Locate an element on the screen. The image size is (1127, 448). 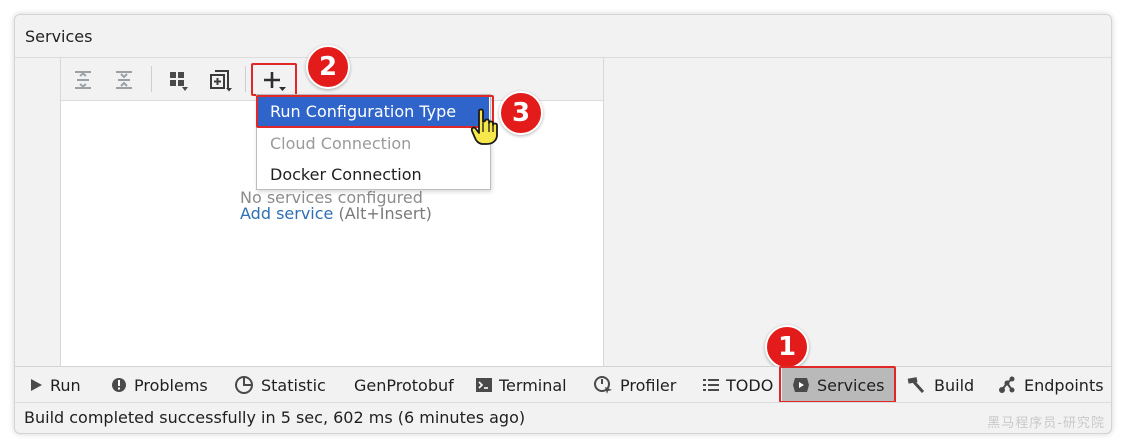
tab-label: Problems is located at coordinates (171, 385).